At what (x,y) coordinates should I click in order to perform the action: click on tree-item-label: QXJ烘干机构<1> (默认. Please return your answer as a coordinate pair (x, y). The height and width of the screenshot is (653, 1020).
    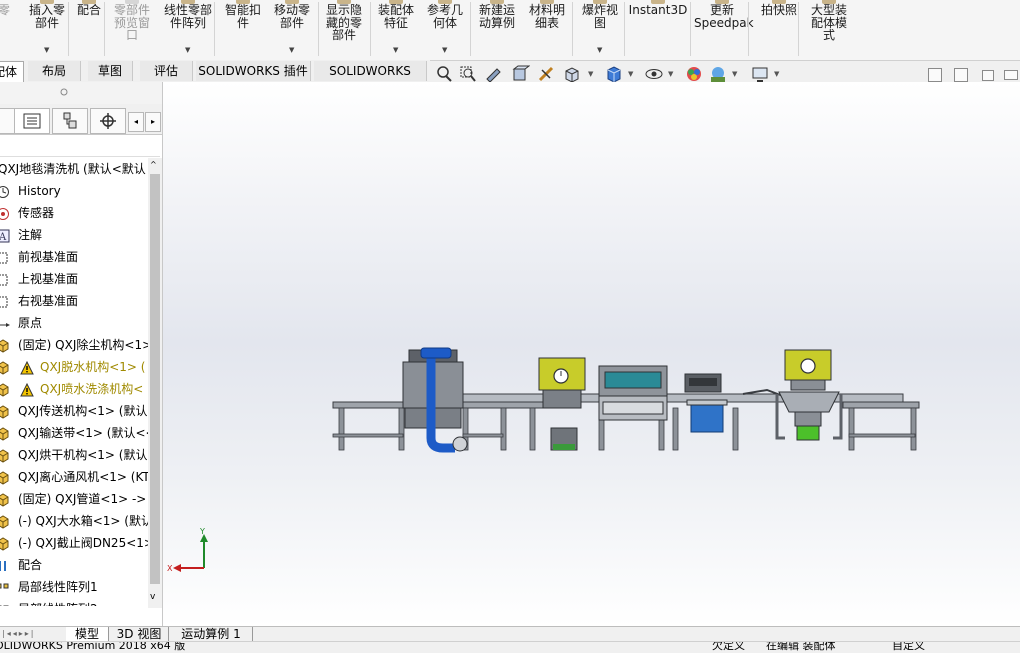
    Looking at the image, I should click on (83, 455).